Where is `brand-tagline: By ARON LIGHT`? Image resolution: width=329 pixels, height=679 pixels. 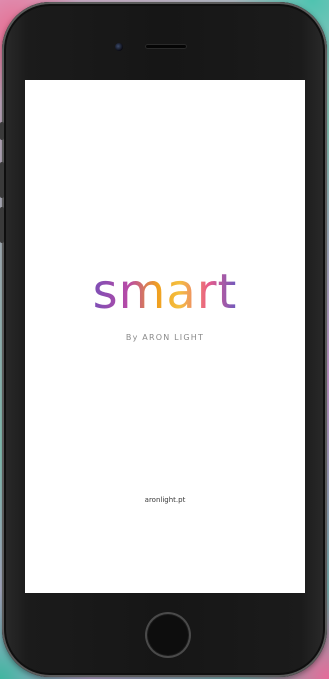 brand-tagline: By ARON LIGHT is located at coordinates (165, 337).